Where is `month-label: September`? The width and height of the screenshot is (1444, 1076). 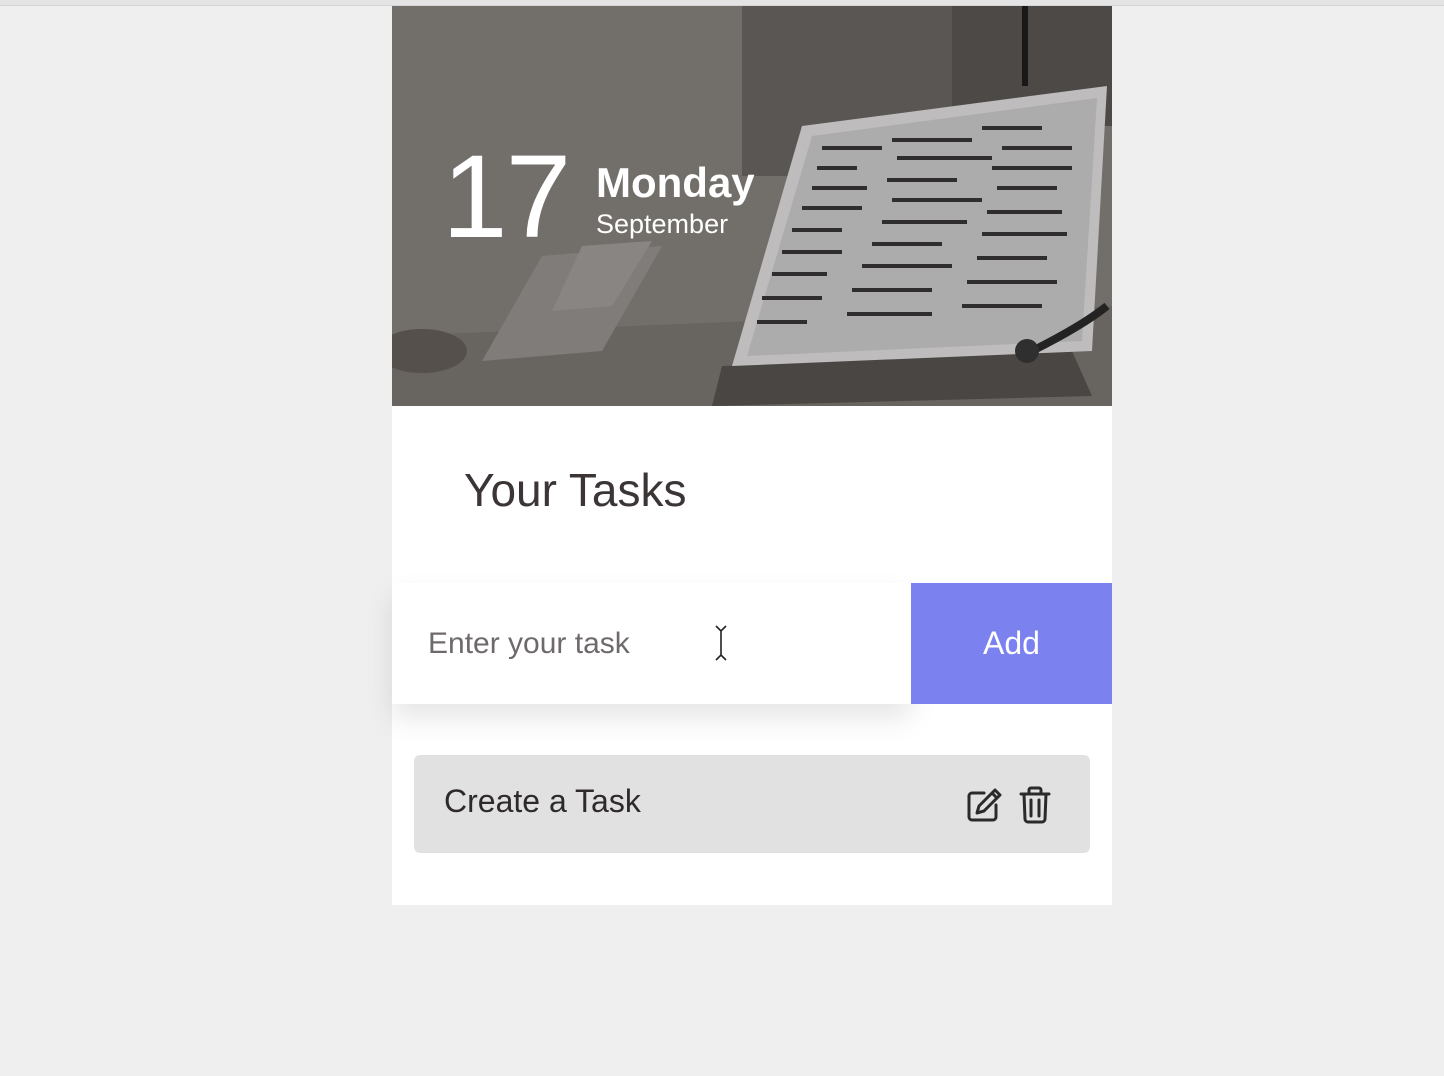 month-label: September is located at coordinates (662, 224).